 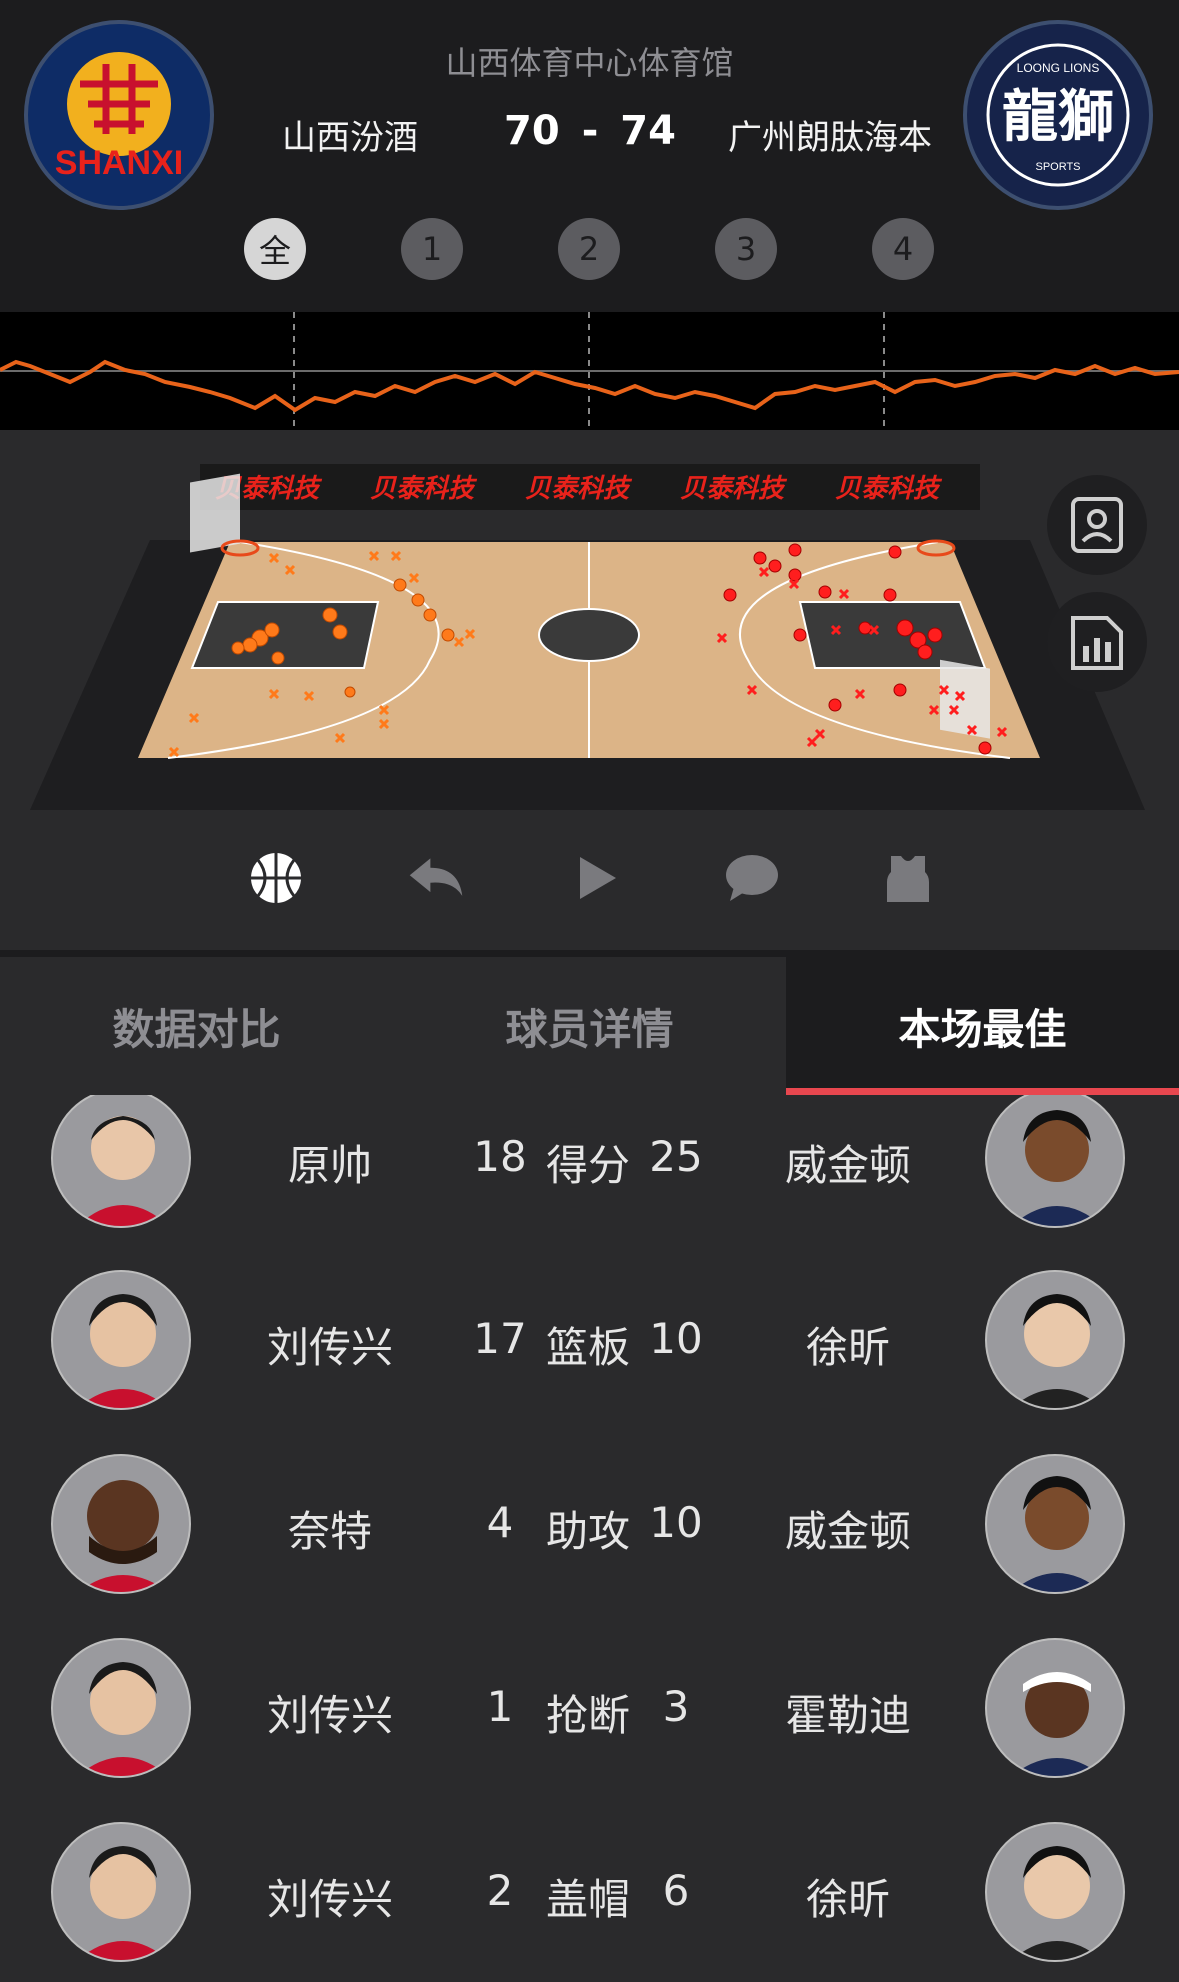 What do you see at coordinates (589, 63) in the screenshot?
I see `venue-name: 山西体育中心体育馆` at bounding box center [589, 63].